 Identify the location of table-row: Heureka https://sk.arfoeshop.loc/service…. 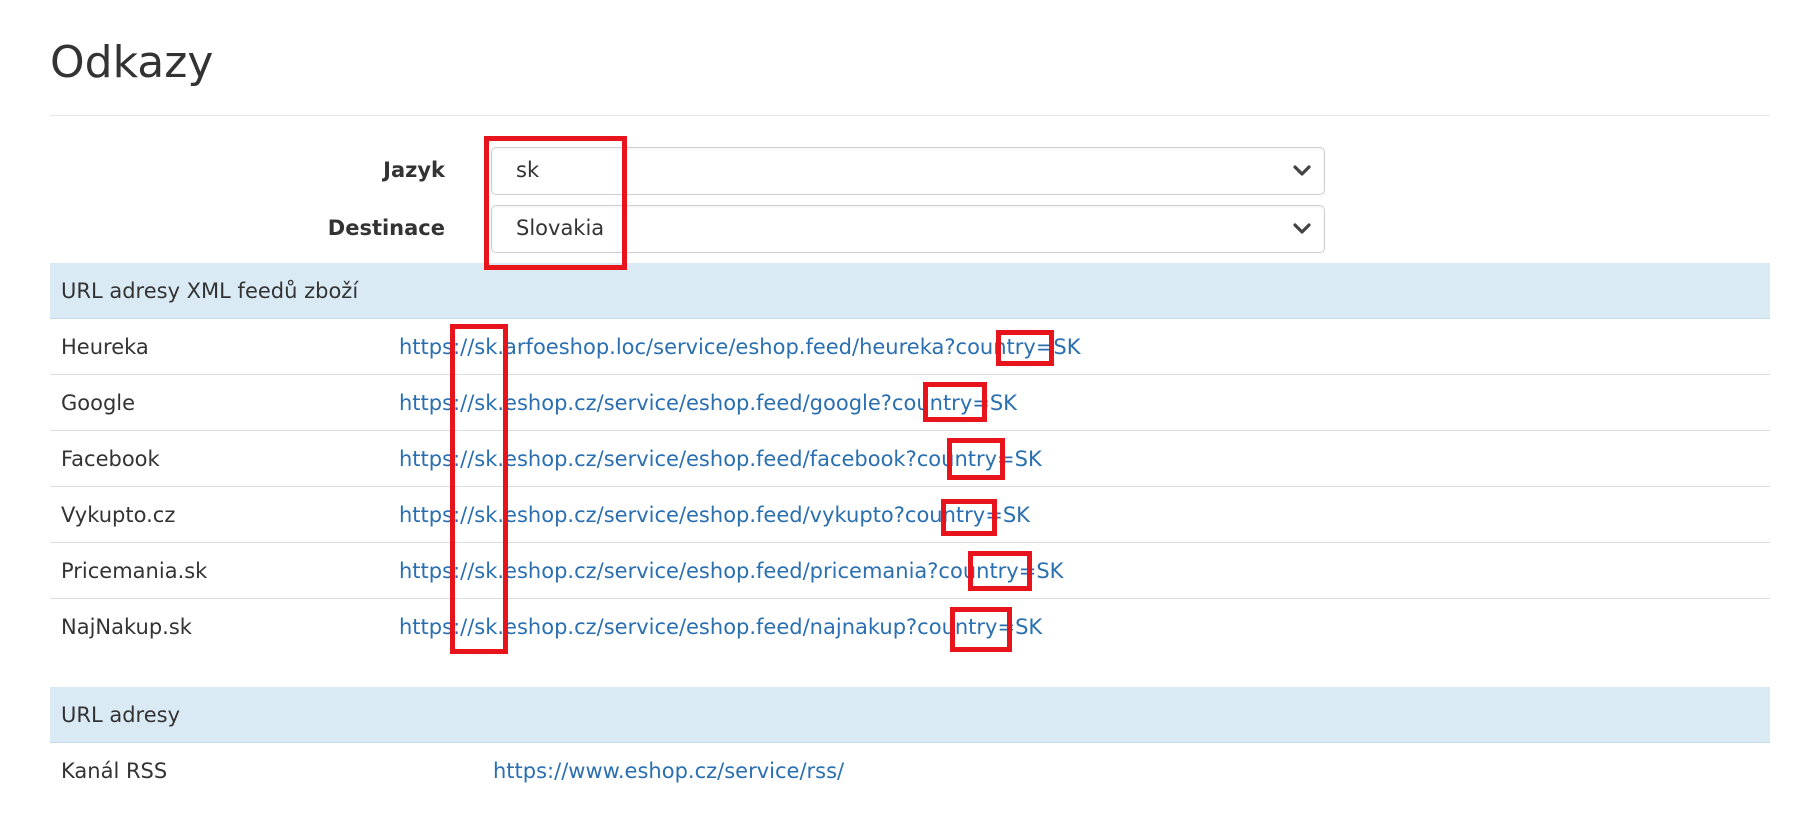
(910, 347).